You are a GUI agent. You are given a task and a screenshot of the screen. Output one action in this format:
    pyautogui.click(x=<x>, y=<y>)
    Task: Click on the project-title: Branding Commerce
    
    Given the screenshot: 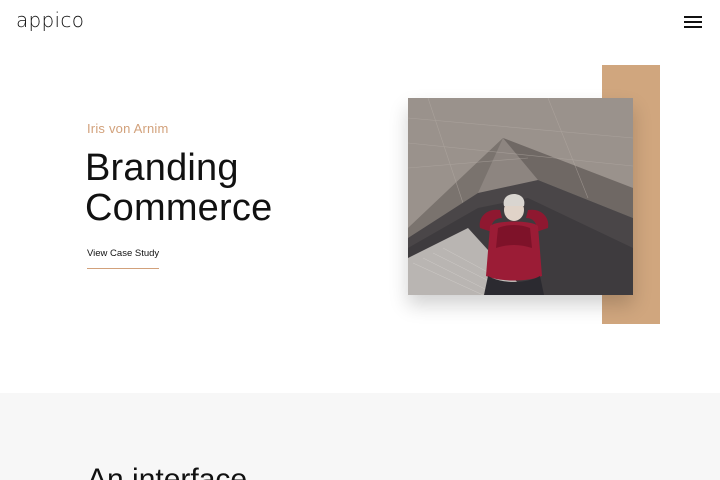 What is the action you would take?
    pyautogui.click(x=178, y=188)
    